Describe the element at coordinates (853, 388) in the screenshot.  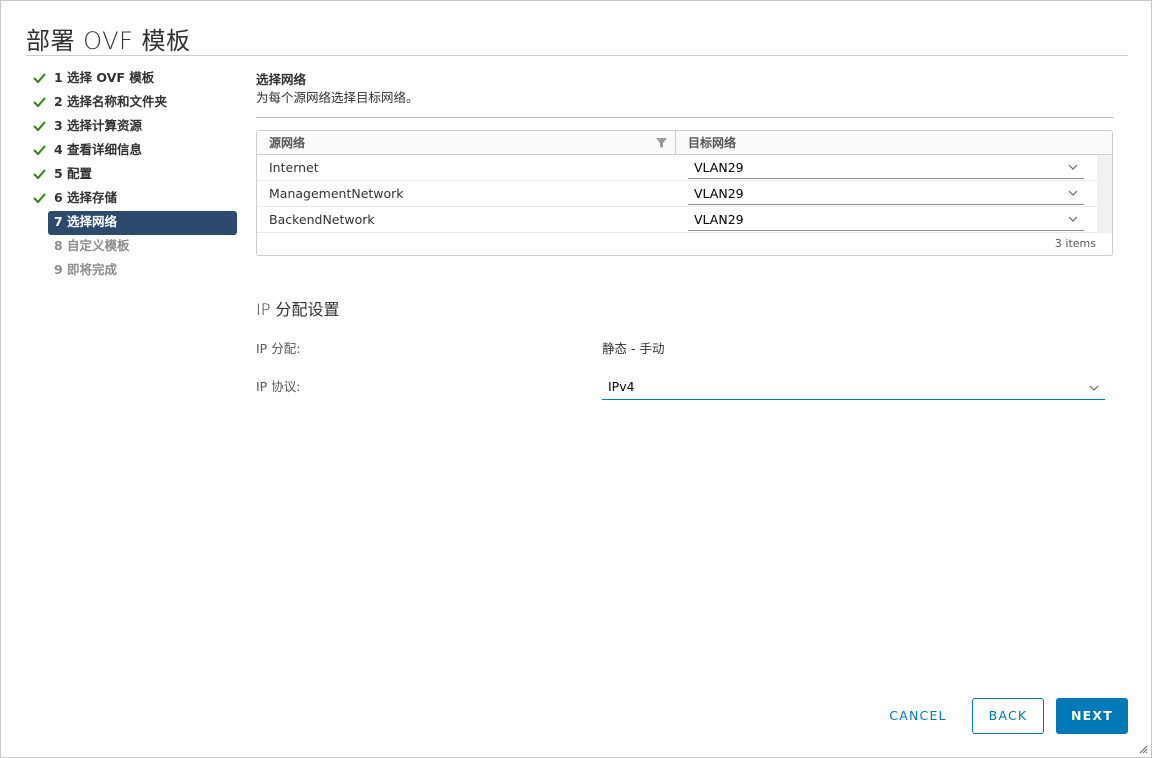
I see `ip-protocol-select: IPv4` at that location.